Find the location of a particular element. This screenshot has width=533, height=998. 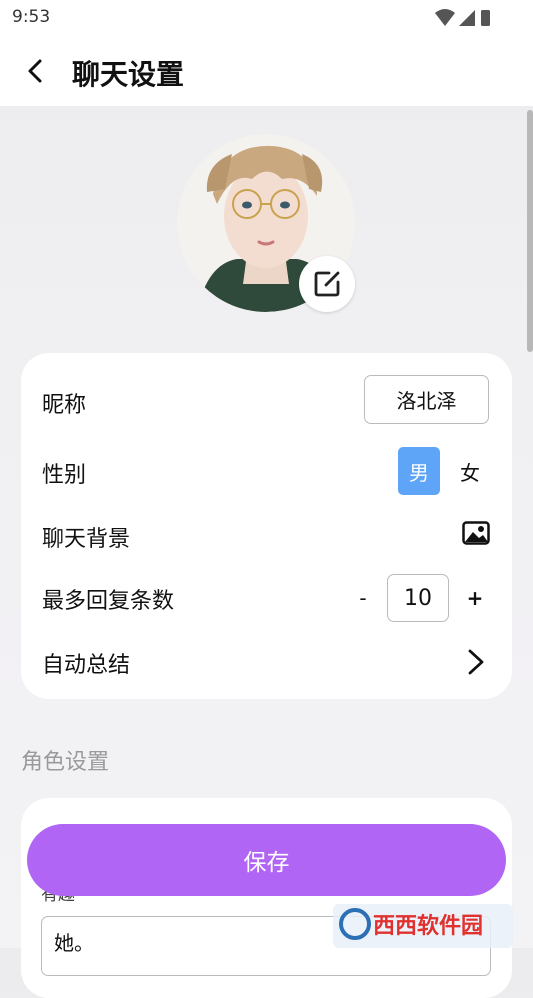

gender-male-button: 男 is located at coordinates (419, 471).